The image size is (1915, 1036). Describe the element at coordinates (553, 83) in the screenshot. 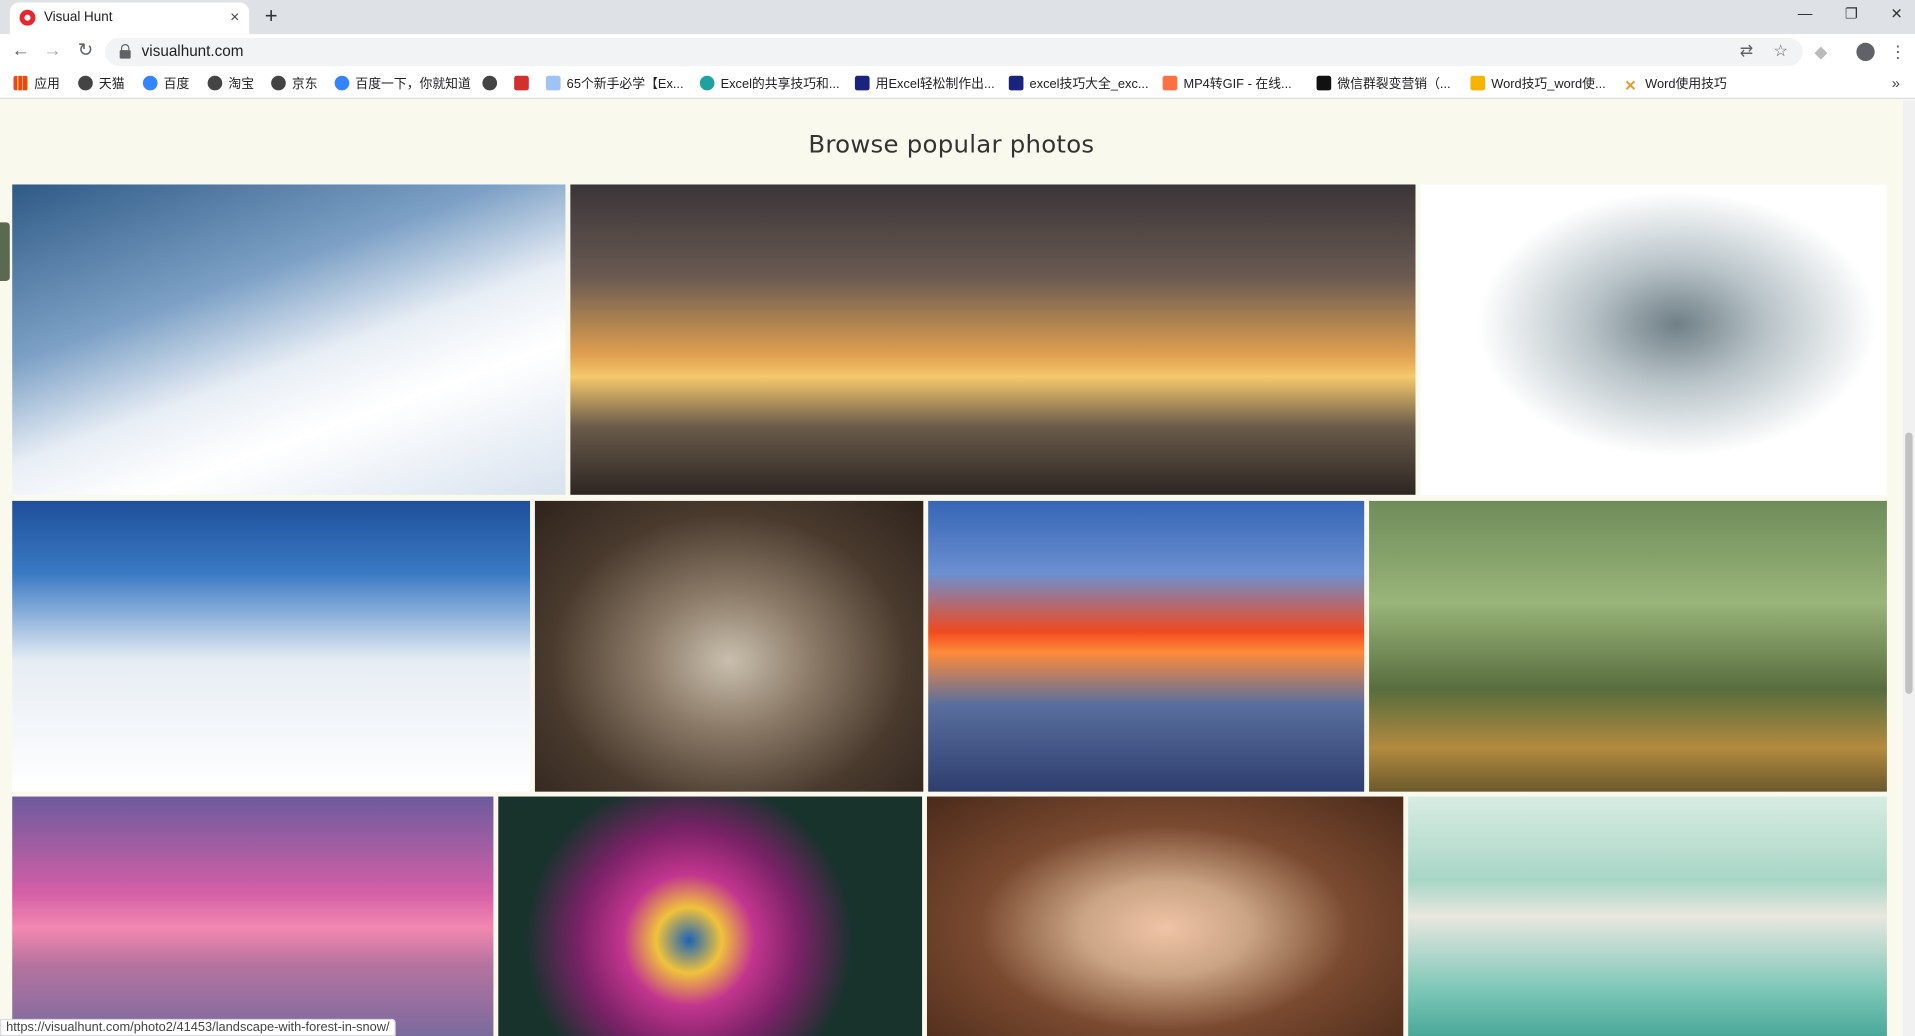

I see `page-icon` at that location.